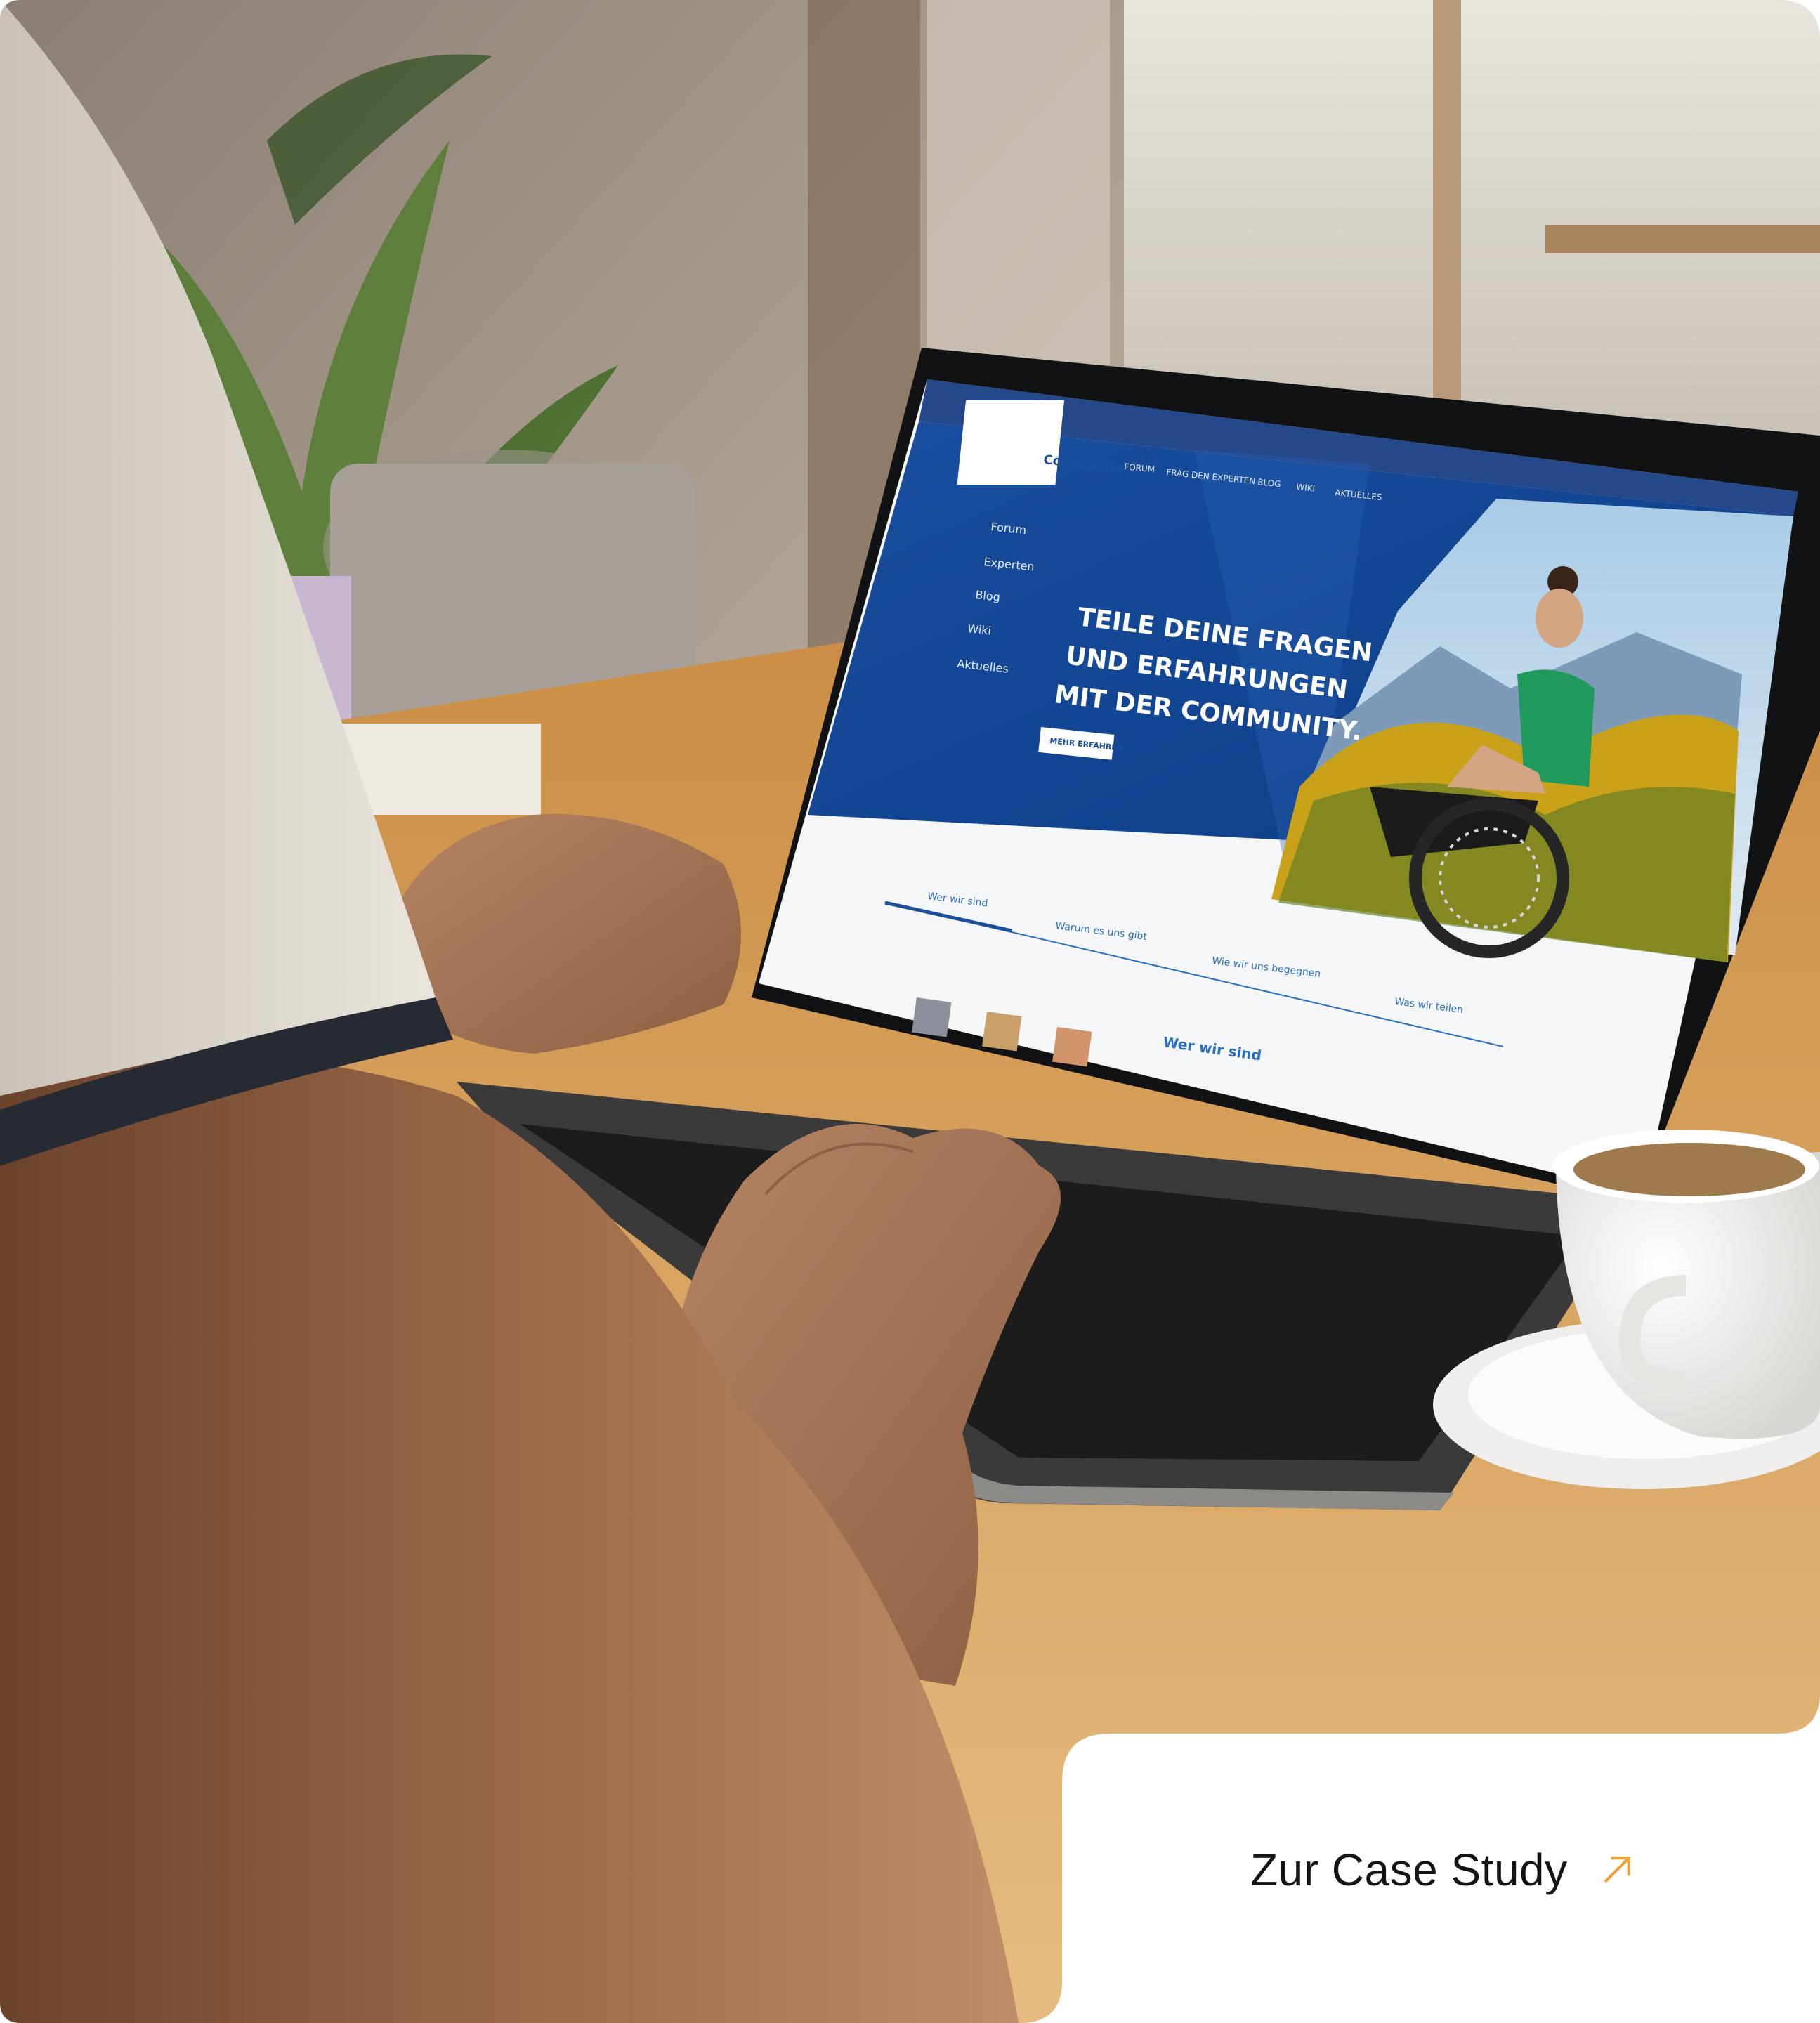 The image size is (1820, 2023). What do you see at coordinates (1617, 1870) in the screenshot?
I see `arrow-up-right-icon` at bounding box center [1617, 1870].